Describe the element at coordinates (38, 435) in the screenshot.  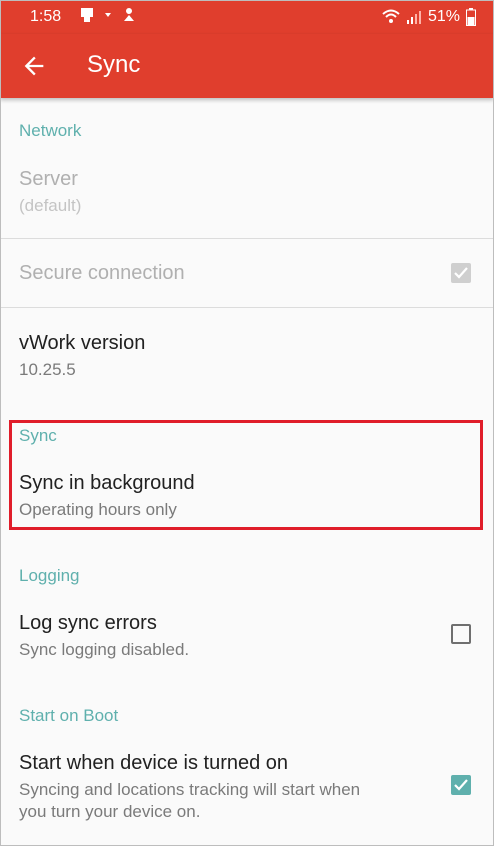
I see `category-sync: Sync` at that location.